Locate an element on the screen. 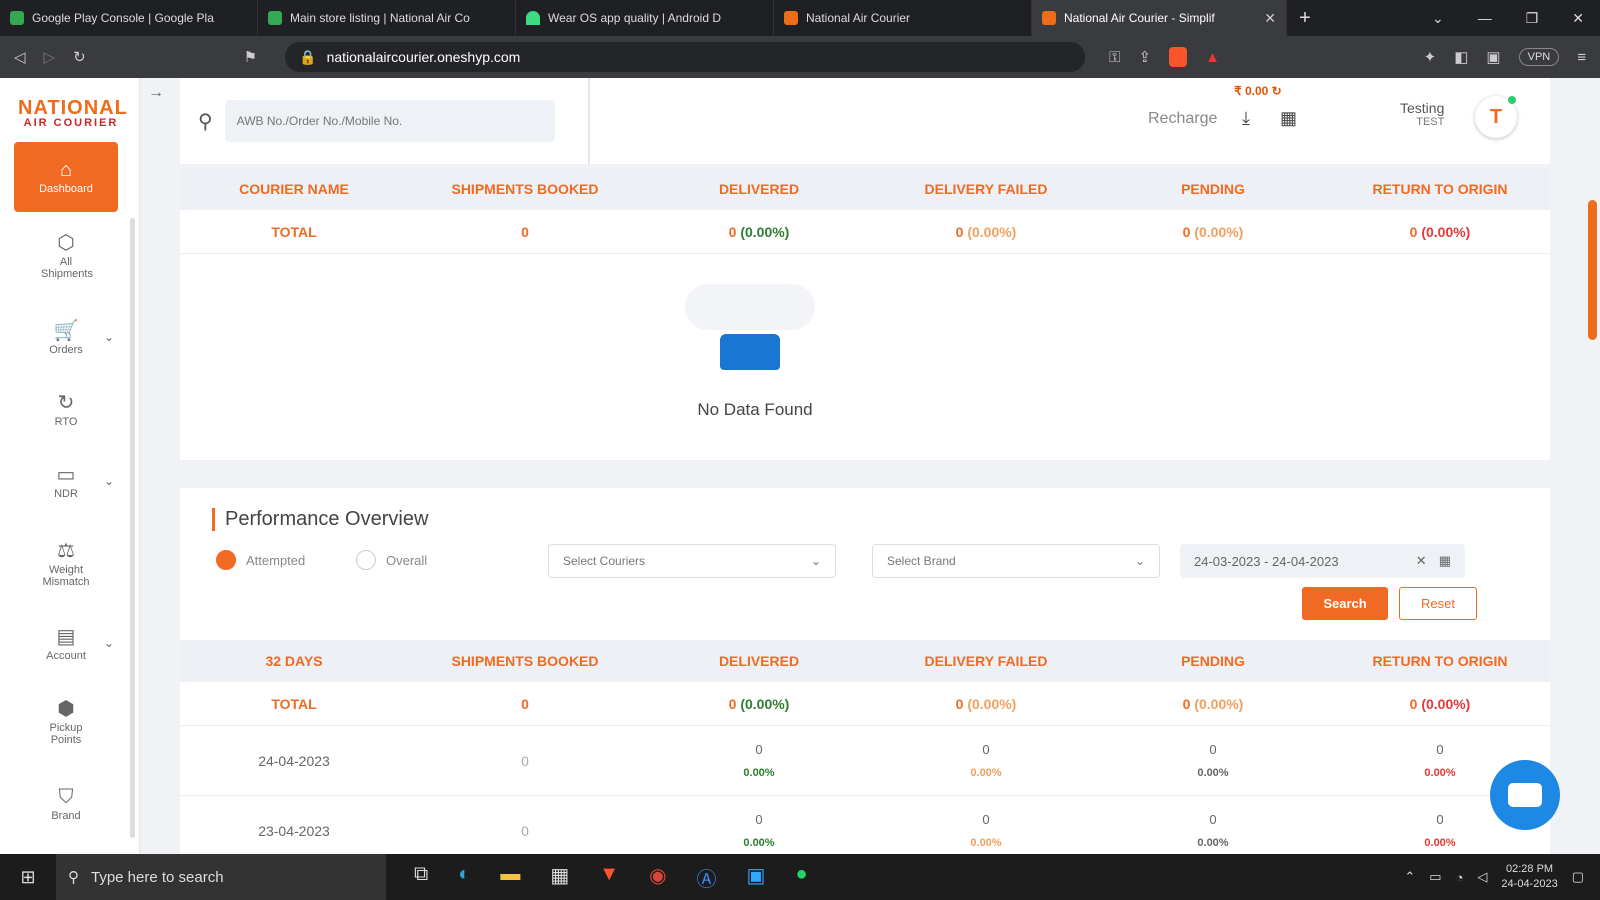 The width and height of the screenshot is (1600, 900). column-header: COURIER NAME is located at coordinates (294, 189).